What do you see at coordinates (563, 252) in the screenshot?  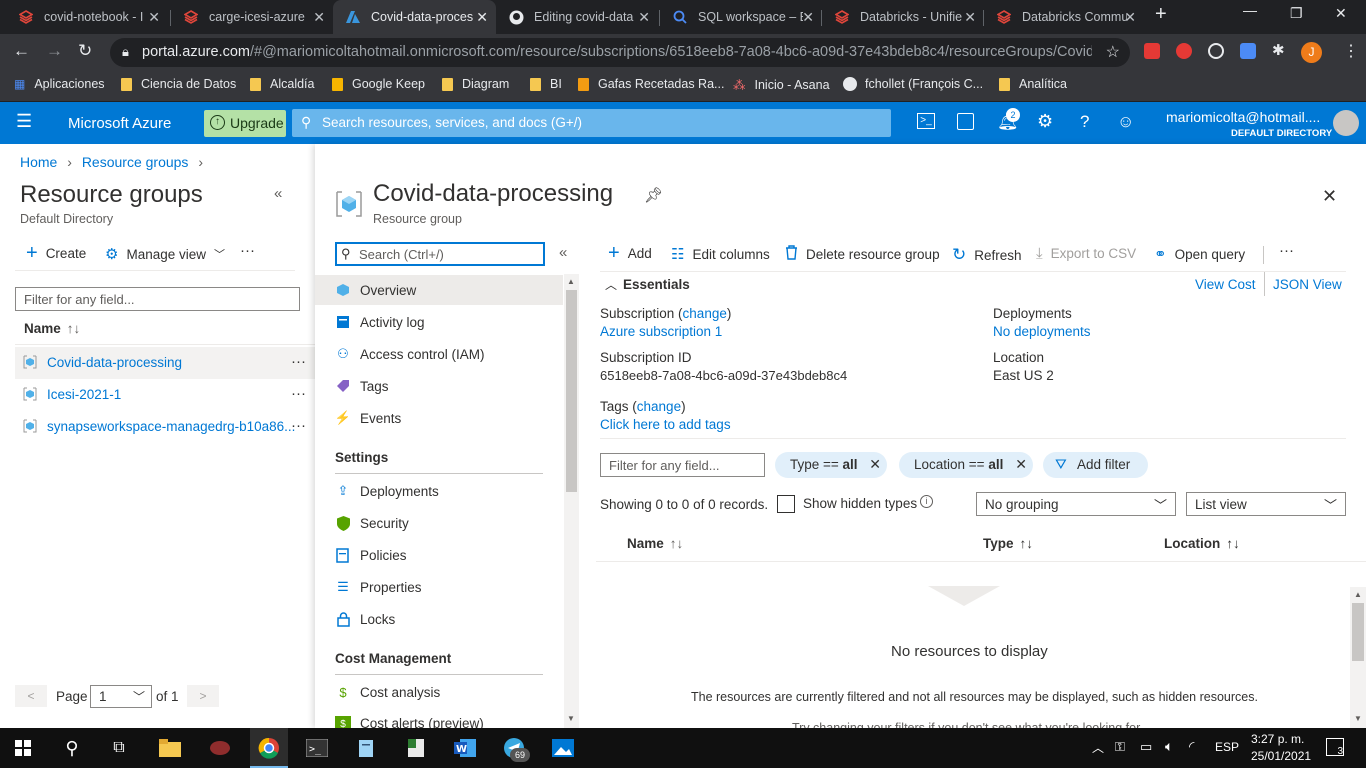 I see `collapse-menu-icon: «` at bounding box center [563, 252].